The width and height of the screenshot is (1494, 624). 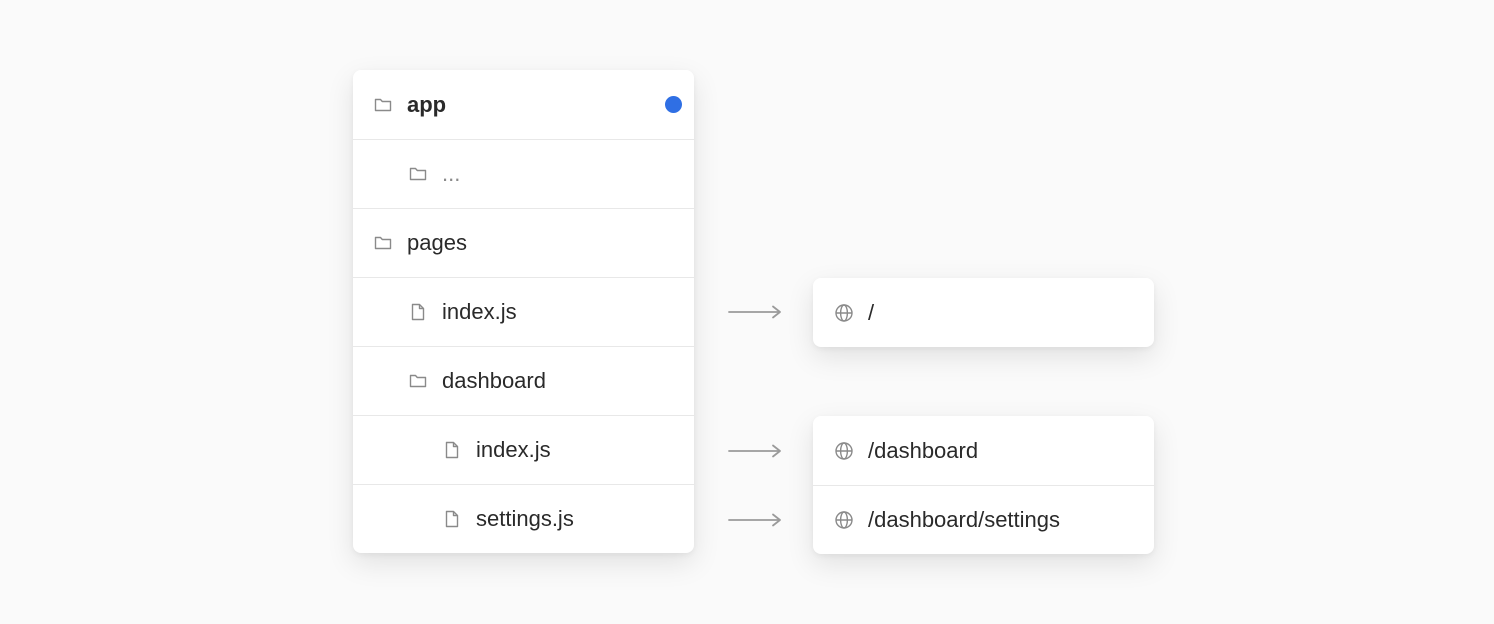 What do you see at coordinates (494, 380) in the screenshot?
I see `tree-item-label: dashboard` at bounding box center [494, 380].